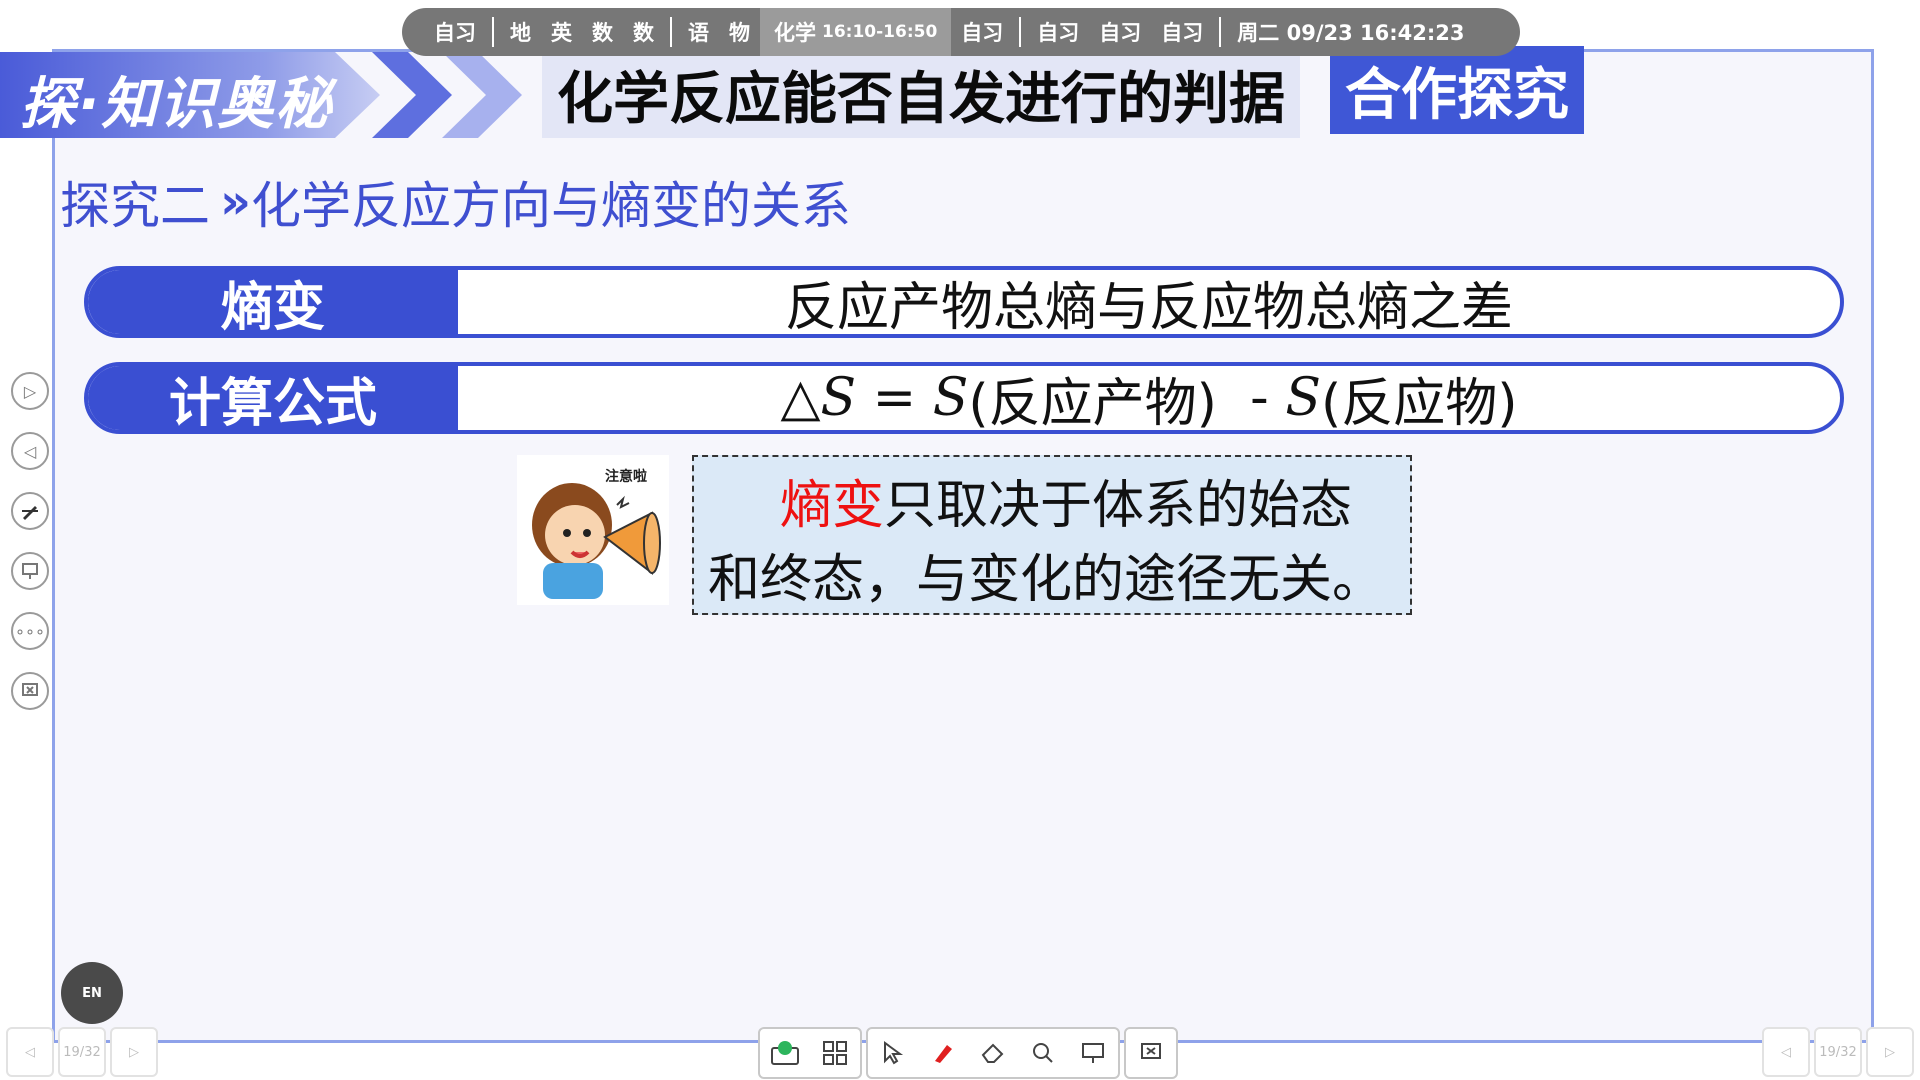 This screenshot has height=1080, width=1920. Describe the element at coordinates (921, 94) in the screenshot. I see `page-title: 化学反应能否自发进行的判据` at that location.